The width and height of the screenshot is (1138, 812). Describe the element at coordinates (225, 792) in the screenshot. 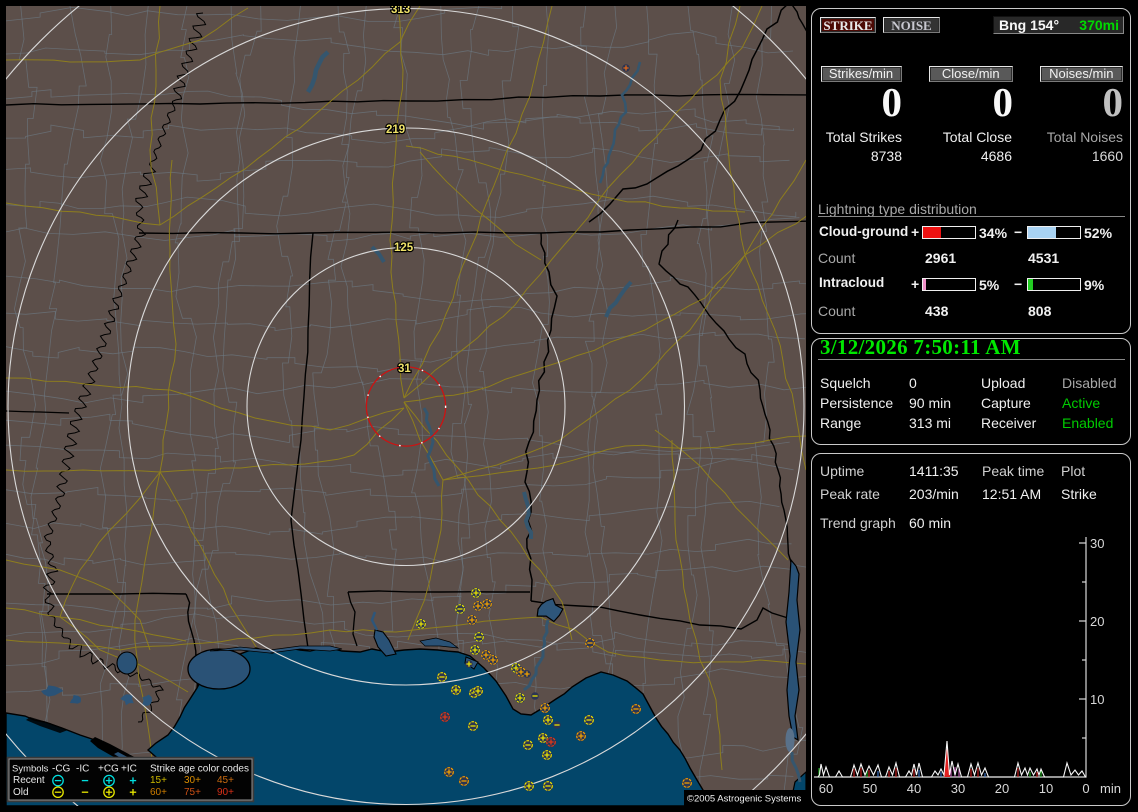

I see `svg-text: 90+` at that location.